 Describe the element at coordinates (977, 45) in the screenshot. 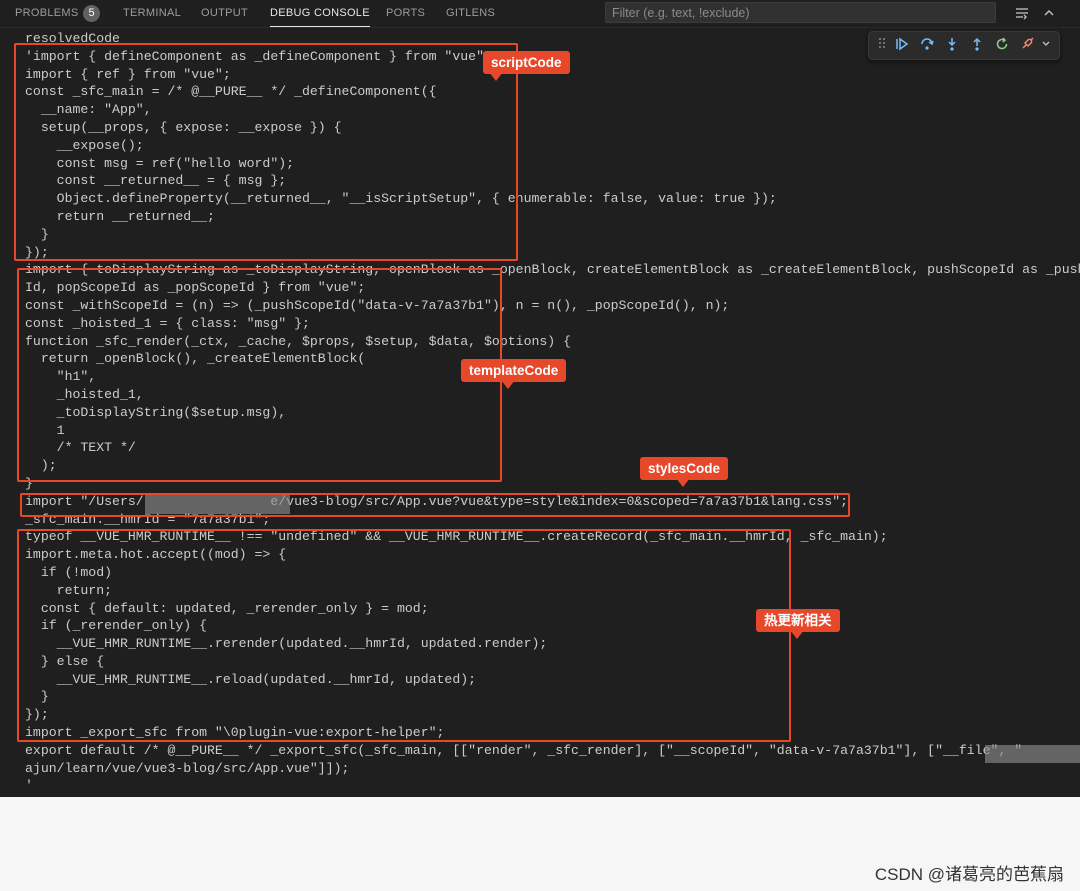

I see `step-out-icon` at that location.